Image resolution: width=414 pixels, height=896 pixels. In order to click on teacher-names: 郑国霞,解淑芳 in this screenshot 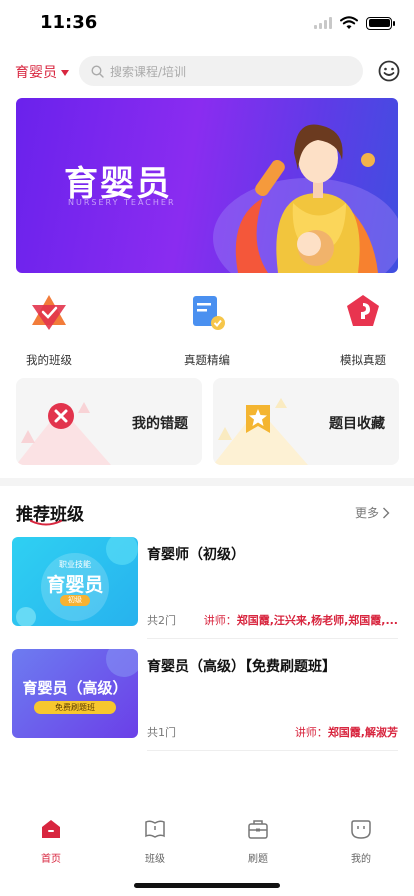, I will do `click(362, 732)`.